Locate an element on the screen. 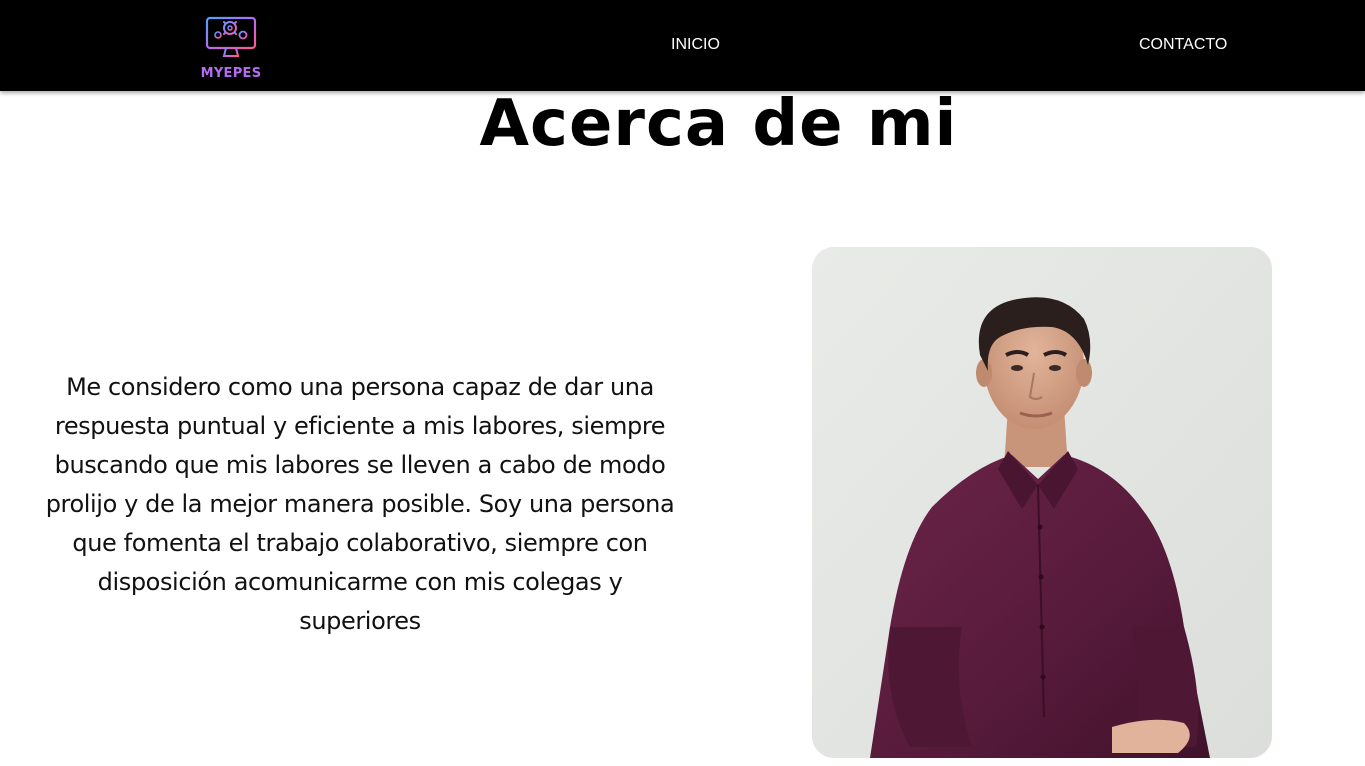  navbar: MYEPES INICIO CONTACTO is located at coordinates (682, 45).